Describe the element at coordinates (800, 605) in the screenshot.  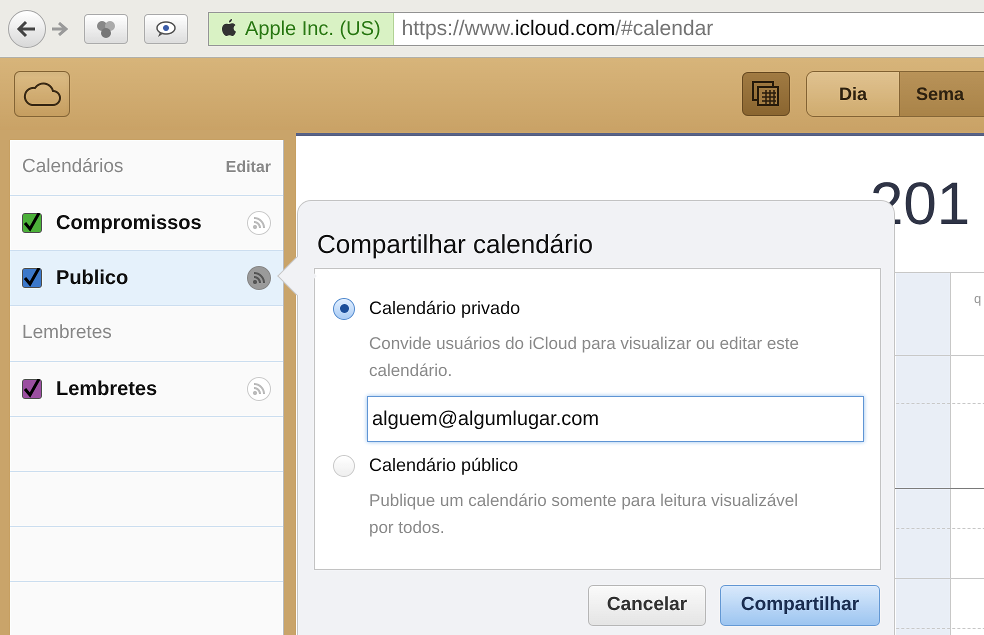
I see `share-button: Compartilhar` at that location.